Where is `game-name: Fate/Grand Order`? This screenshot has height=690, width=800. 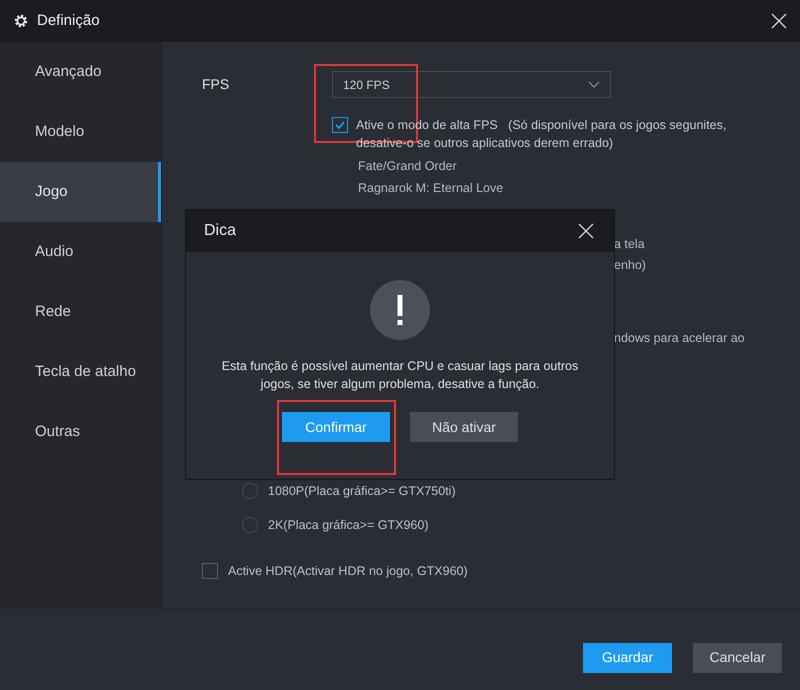 game-name: Fate/Grand Order is located at coordinates (408, 166).